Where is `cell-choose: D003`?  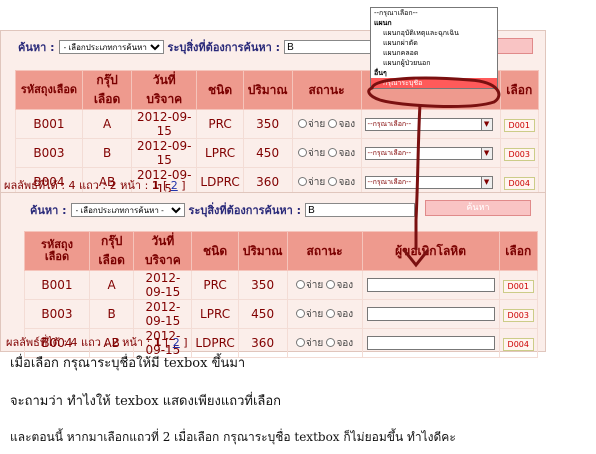 cell-choose: D003 is located at coordinates (519, 153).